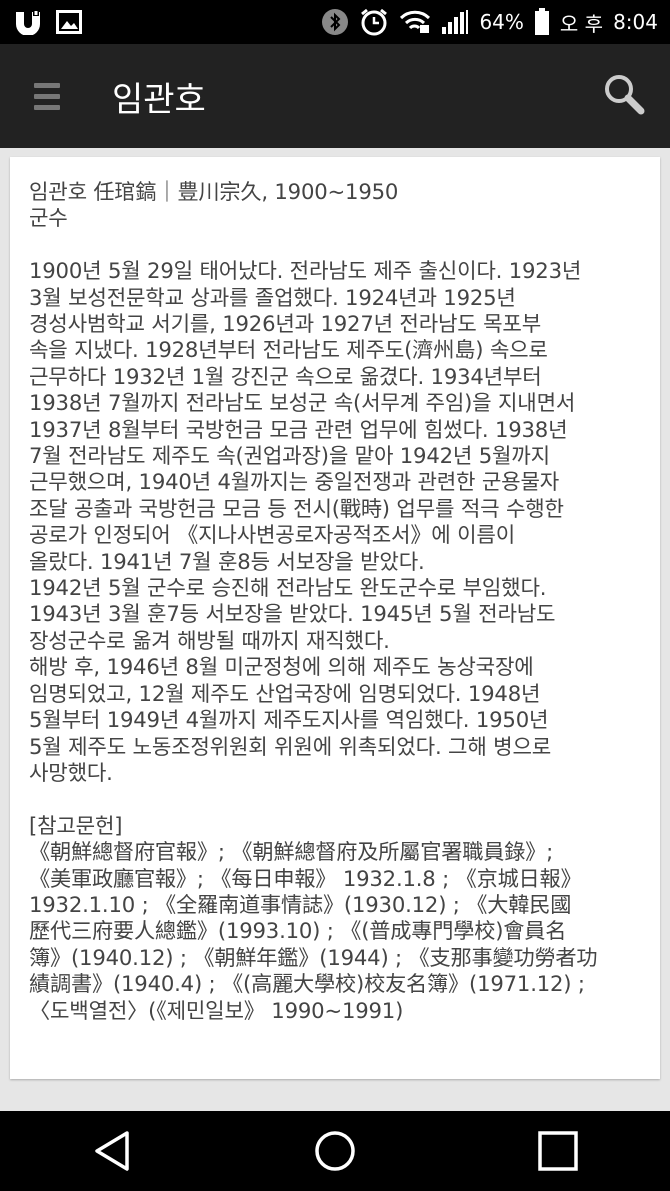 The height and width of the screenshot is (1191, 670). I want to click on body-line: 장성군수로 옮겨 해방될 때까지 재직했다., so click(209, 640).